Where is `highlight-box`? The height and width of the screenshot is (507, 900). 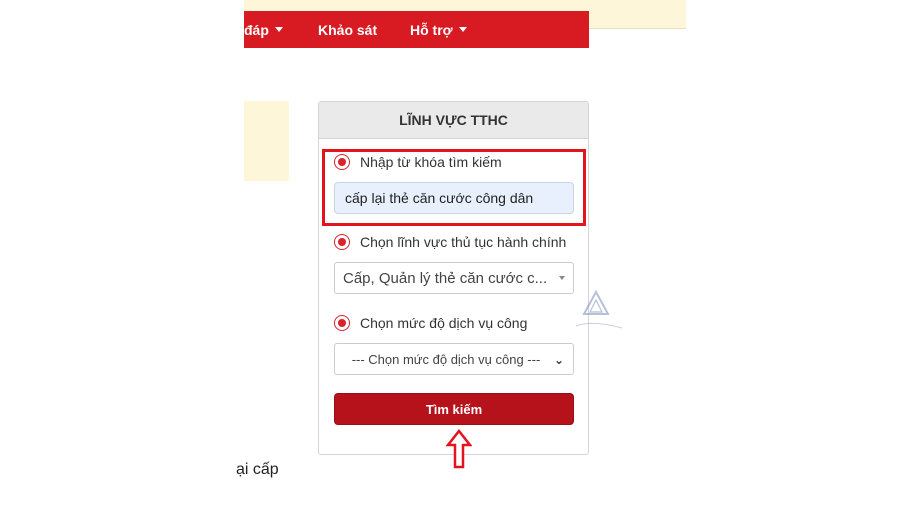 highlight-box is located at coordinates (454, 187).